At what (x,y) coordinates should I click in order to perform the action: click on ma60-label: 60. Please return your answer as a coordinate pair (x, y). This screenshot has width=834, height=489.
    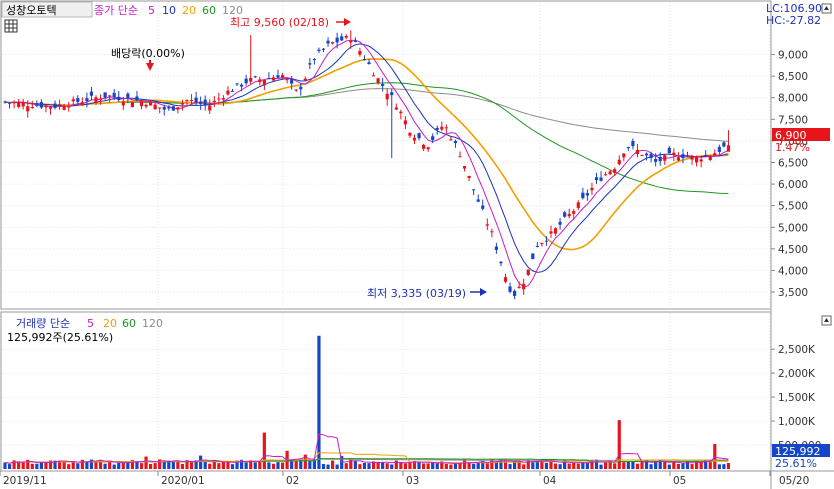
    Looking at the image, I should click on (209, 10).